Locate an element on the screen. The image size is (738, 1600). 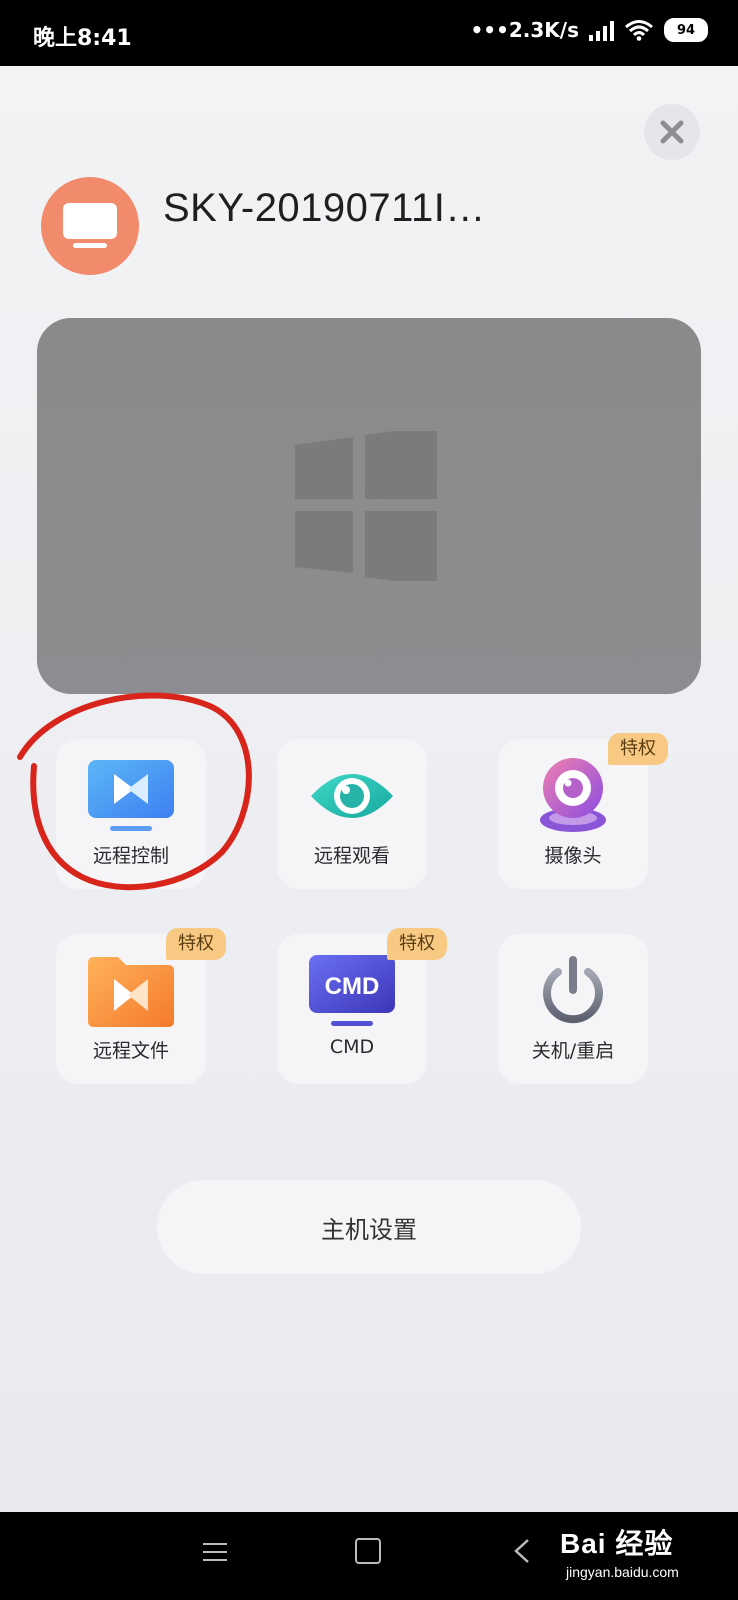
remote-control-button: 远程控制 is located at coordinates (131, 814).